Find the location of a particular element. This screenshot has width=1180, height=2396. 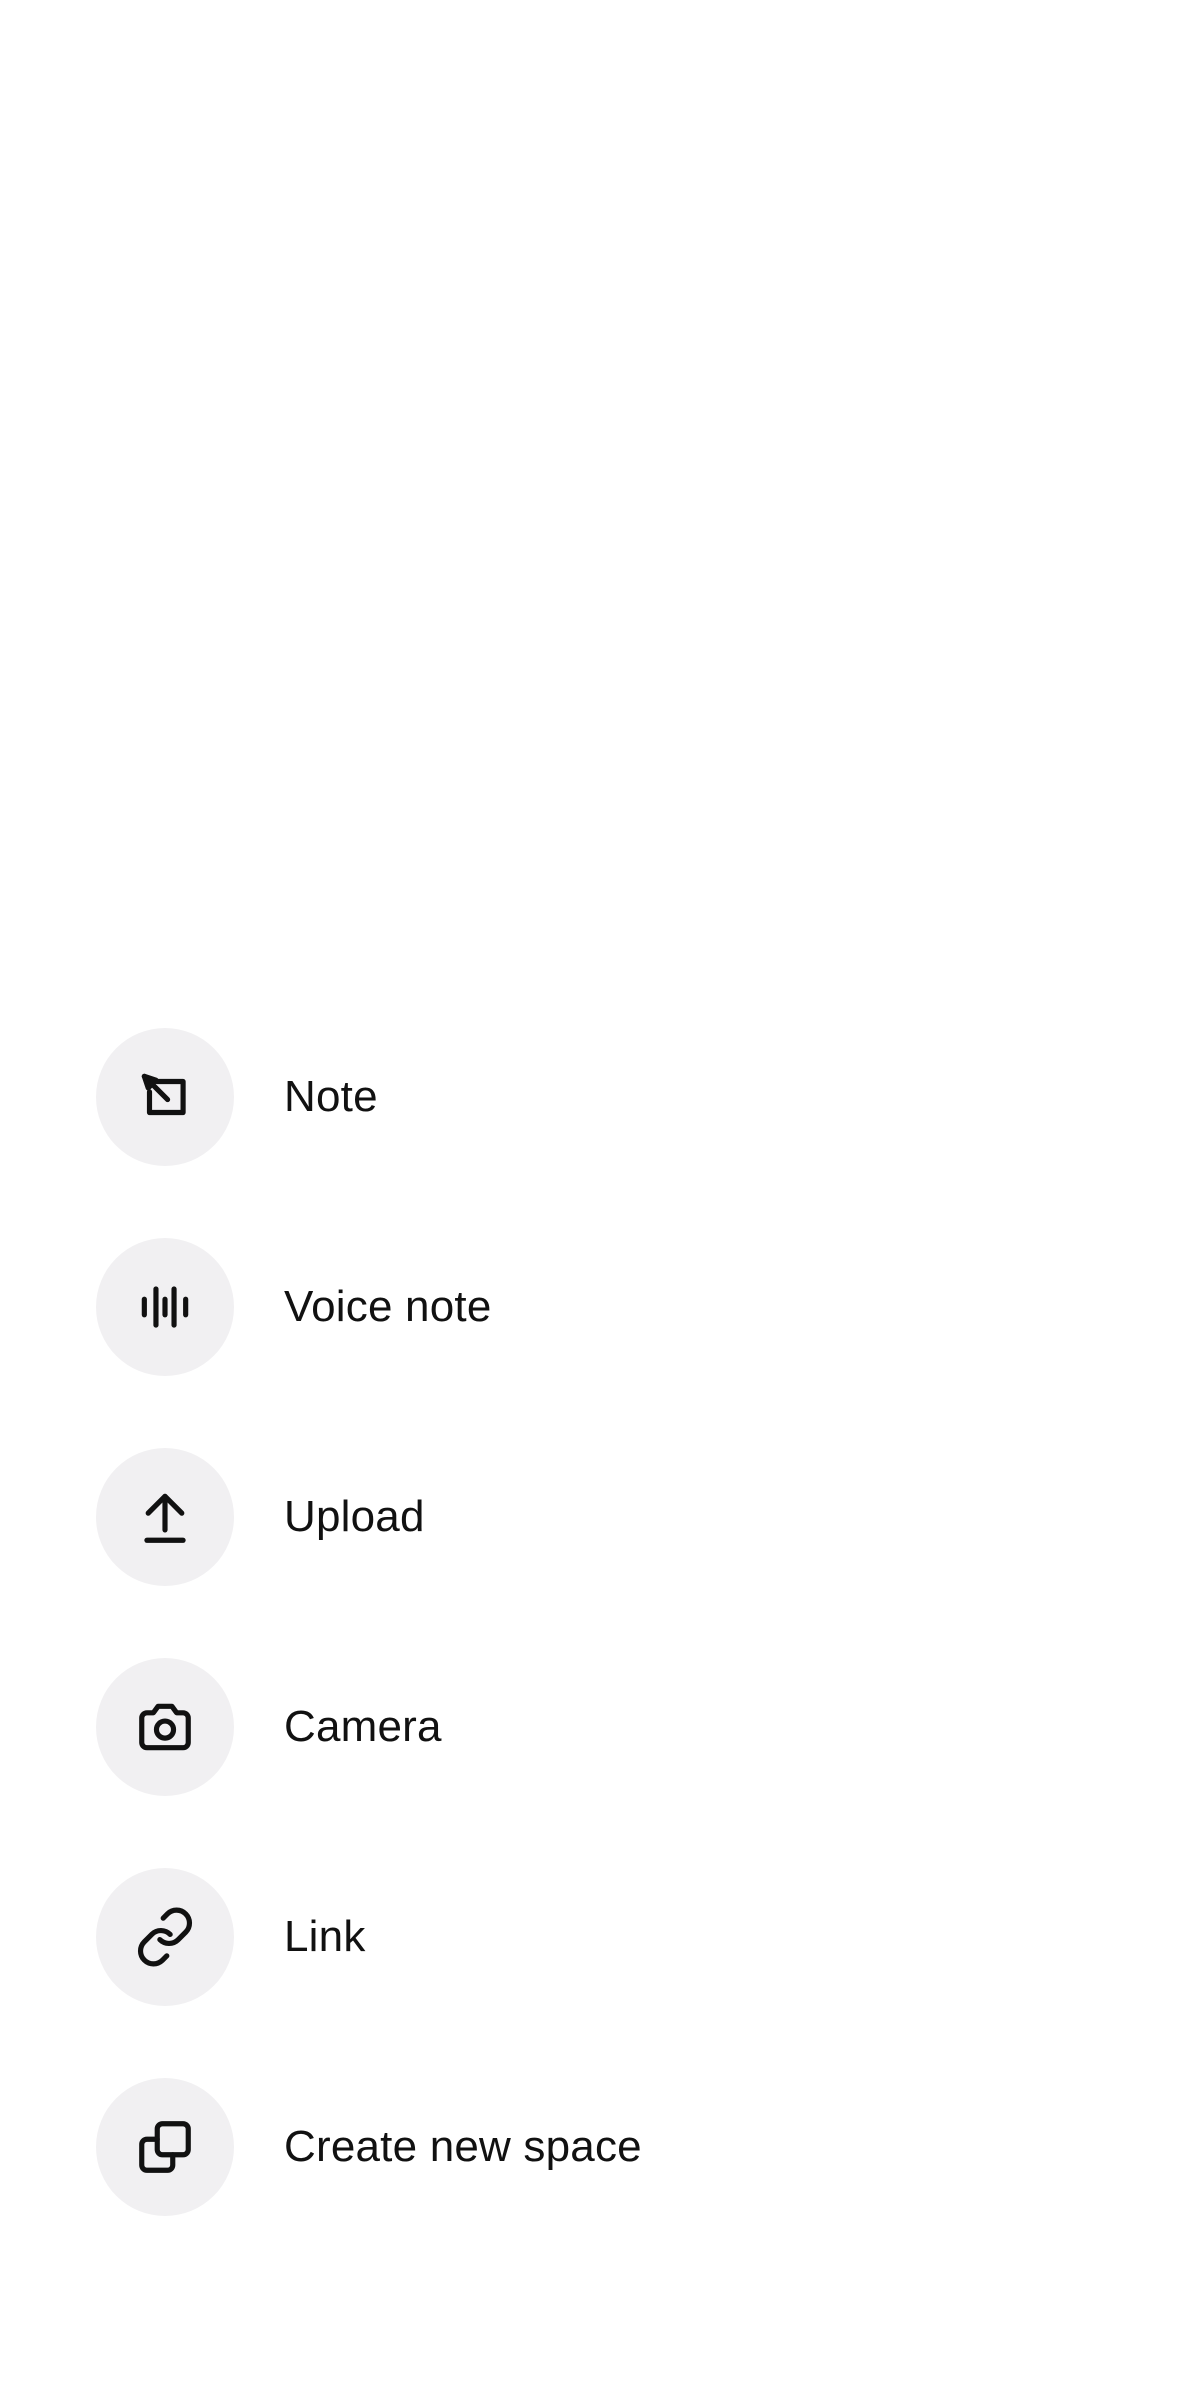

upload-button-circle is located at coordinates (165, 1517).